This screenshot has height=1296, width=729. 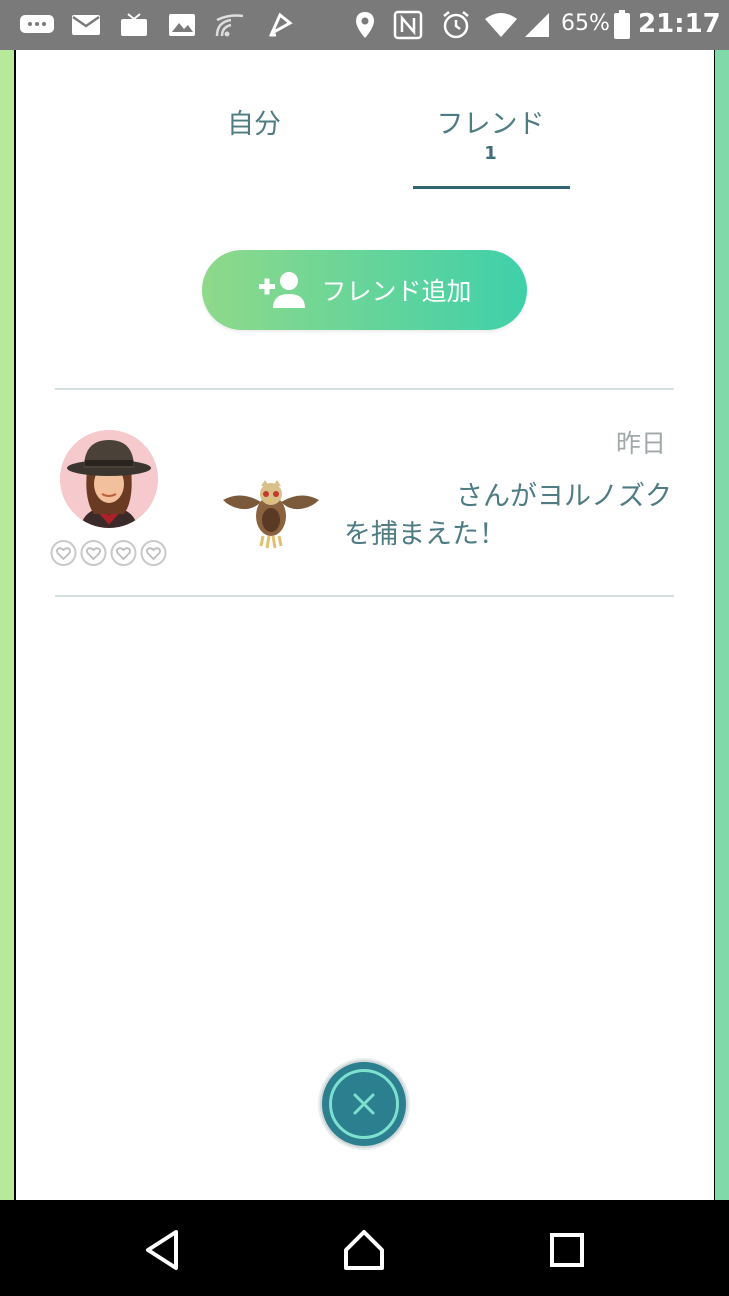 I want to click on location-icon, so click(x=365, y=25).